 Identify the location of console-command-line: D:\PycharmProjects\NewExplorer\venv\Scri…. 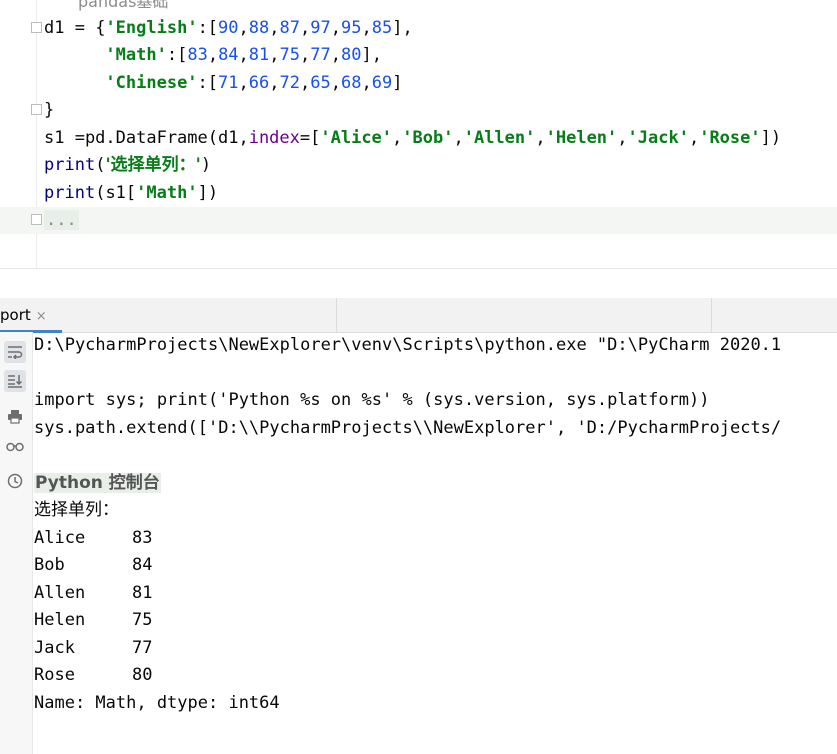
(408, 345).